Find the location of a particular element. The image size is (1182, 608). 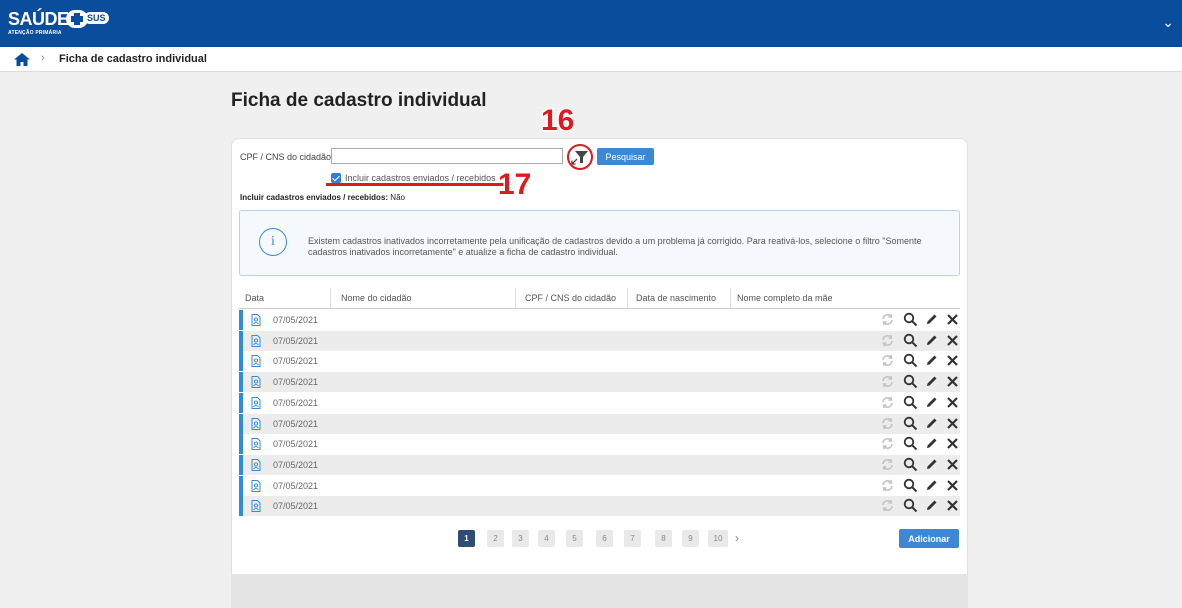

home-icon is located at coordinates (22, 59).